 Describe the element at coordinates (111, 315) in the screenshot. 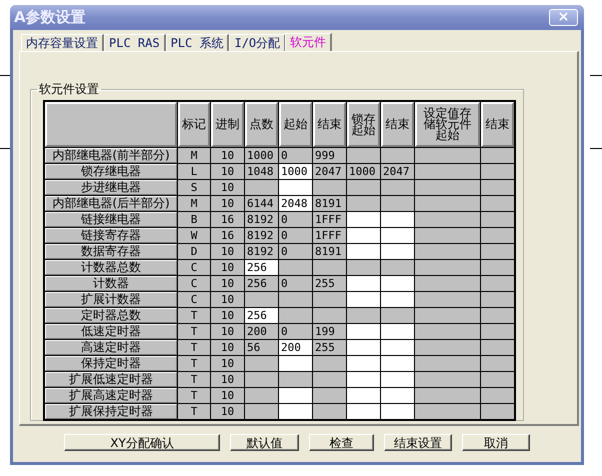

I see `row-header: 定时器总数` at that location.